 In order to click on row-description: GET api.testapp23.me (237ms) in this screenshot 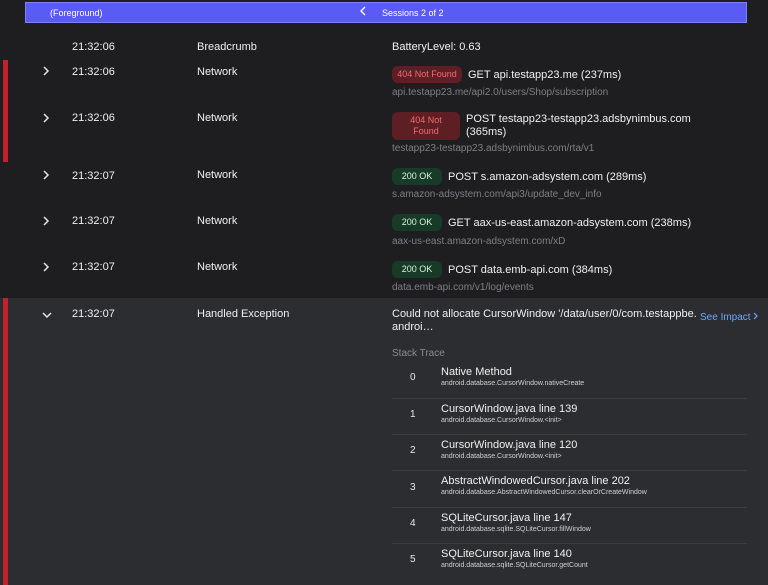, I will do `click(545, 74)`.